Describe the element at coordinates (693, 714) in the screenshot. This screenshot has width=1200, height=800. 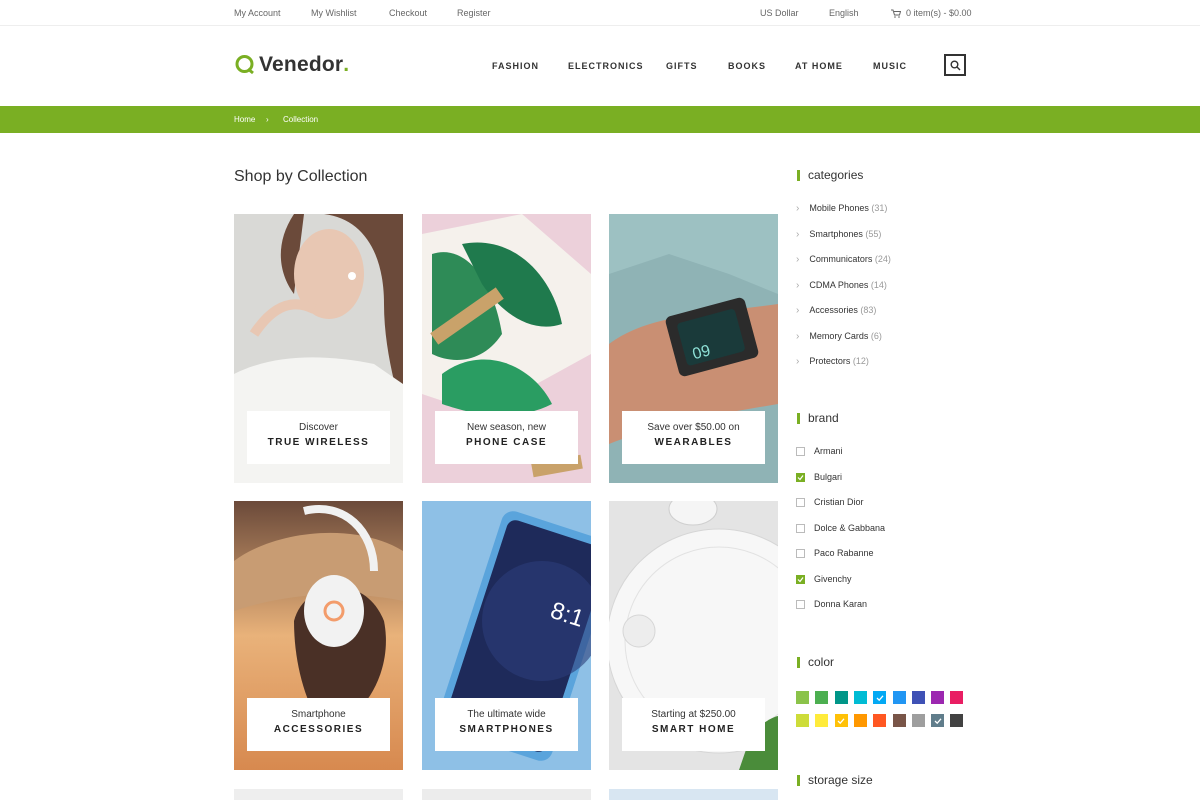
I see `card-subtitle: Starting at $250.00` at that location.